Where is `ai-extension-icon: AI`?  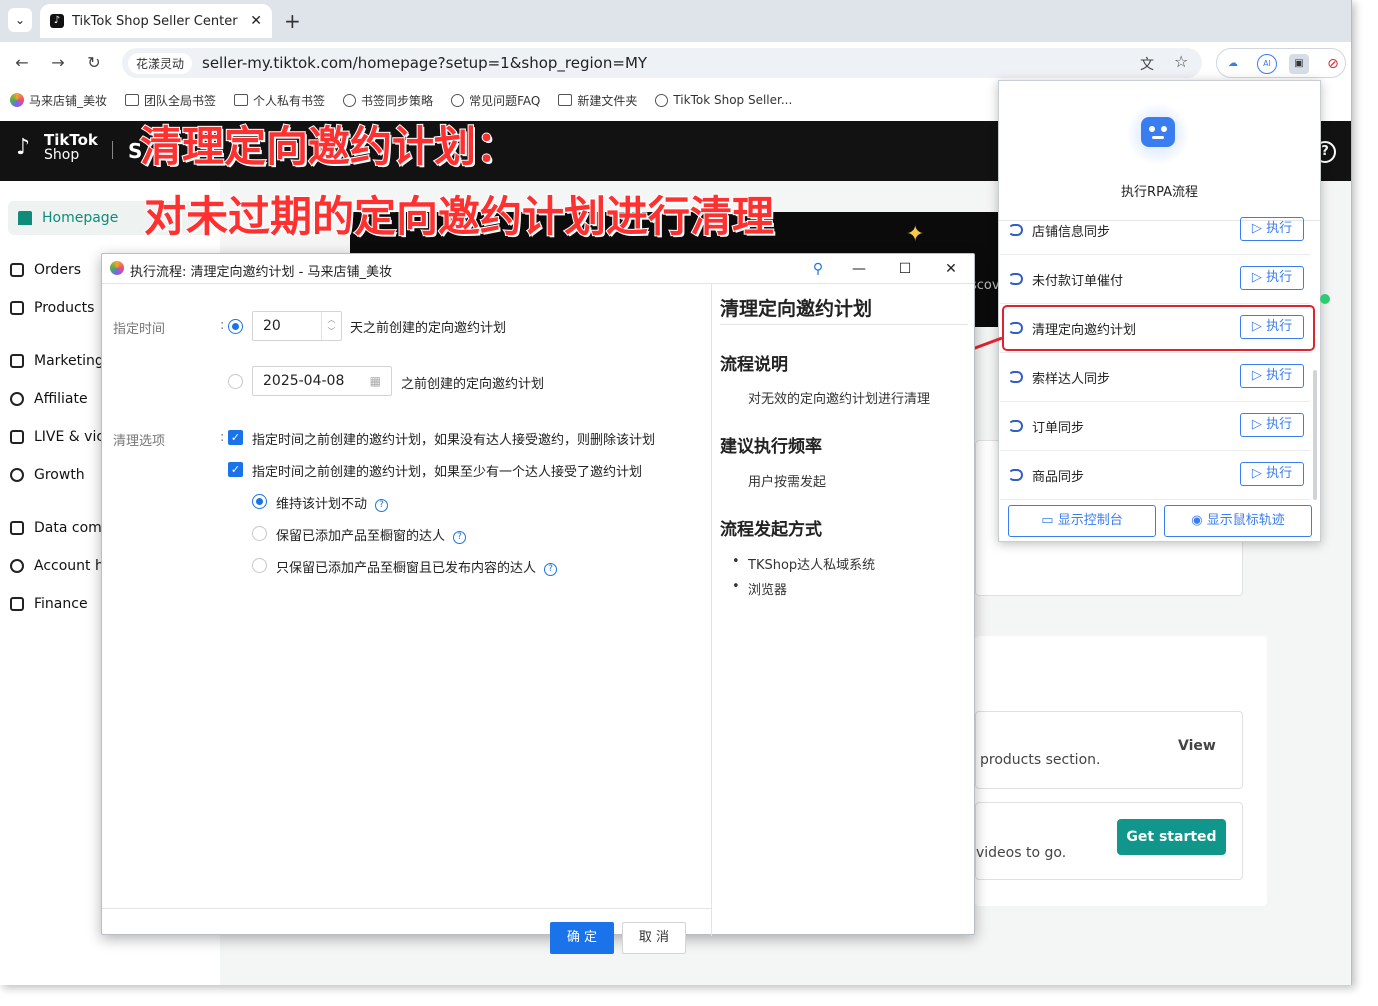 ai-extension-icon: AI is located at coordinates (1267, 64).